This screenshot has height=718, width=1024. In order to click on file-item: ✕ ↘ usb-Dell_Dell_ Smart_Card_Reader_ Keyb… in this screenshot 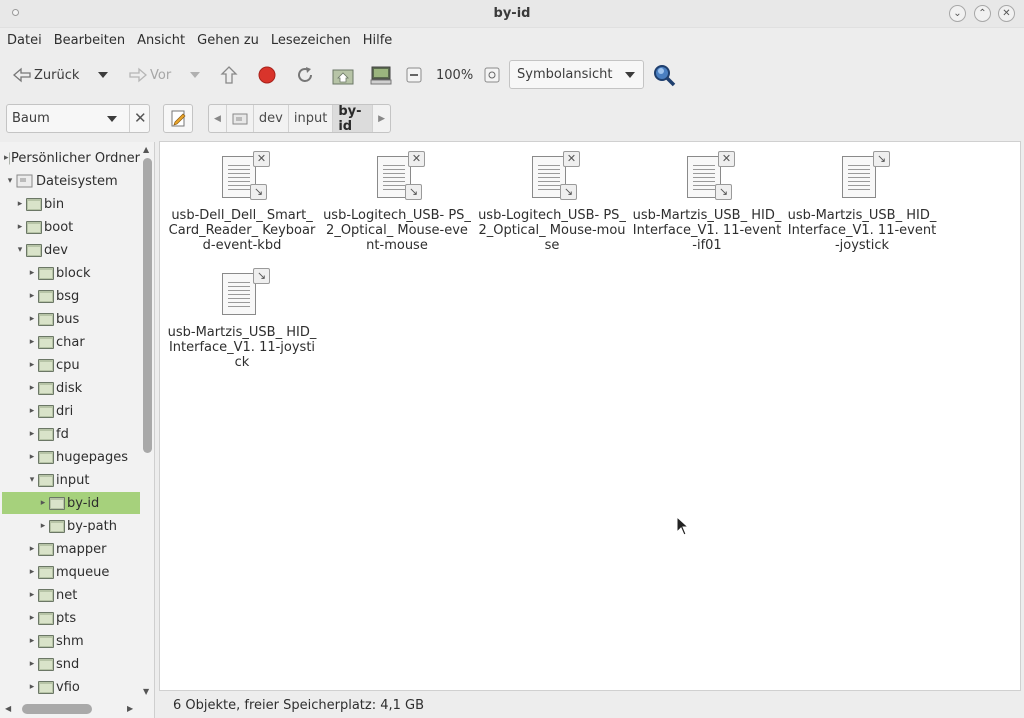, I will do `click(242, 201)`.